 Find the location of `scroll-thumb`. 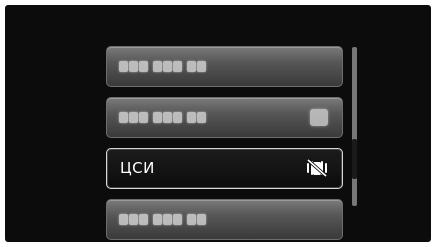

scroll-thumb is located at coordinates (354, 159).